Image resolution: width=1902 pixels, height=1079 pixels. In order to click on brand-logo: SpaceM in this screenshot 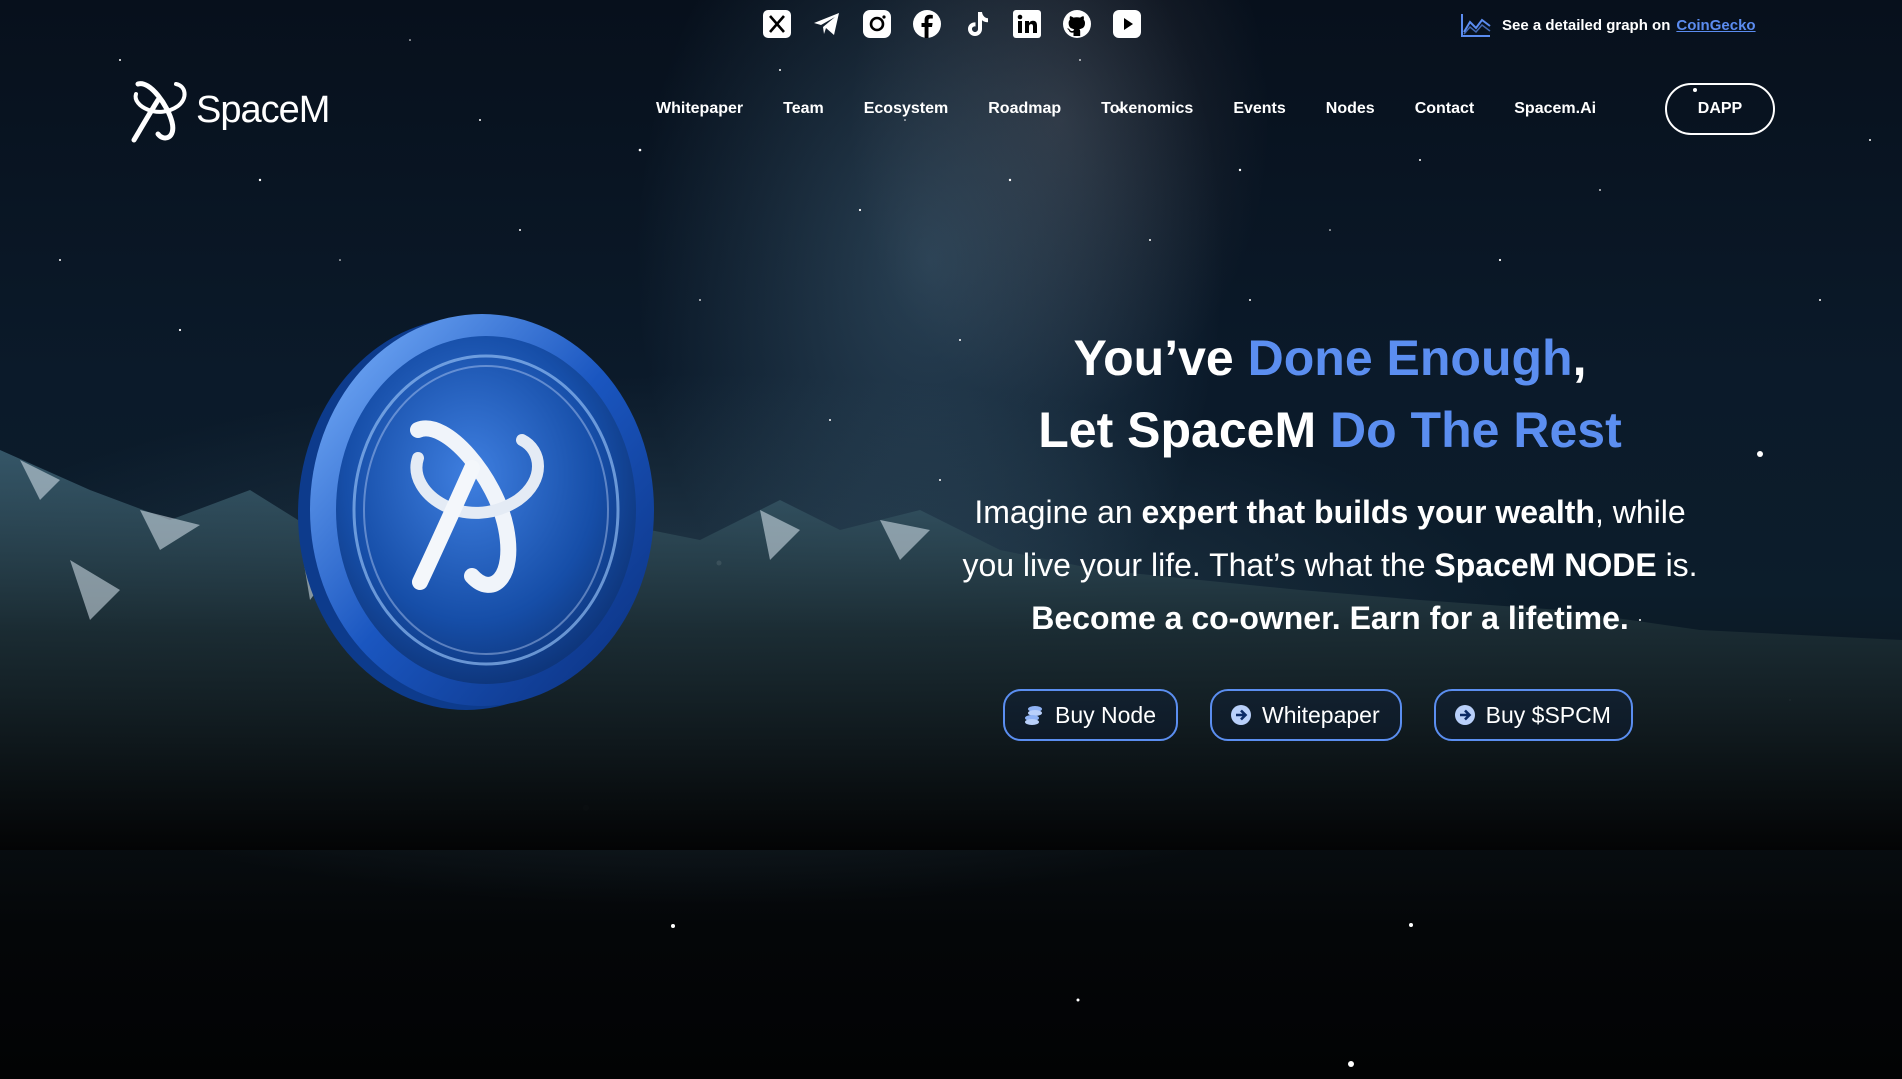, I will do `click(229, 110)`.